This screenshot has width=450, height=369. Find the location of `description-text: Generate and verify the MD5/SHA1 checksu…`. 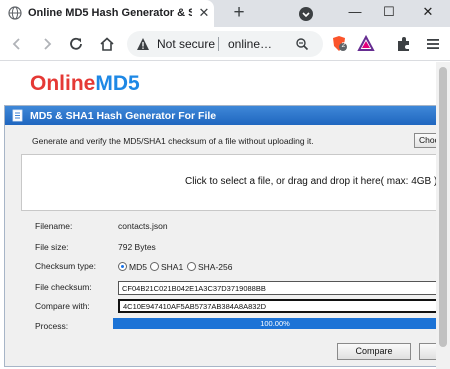

description-text: Generate and verify the MD5/SHA1 checksu… is located at coordinates (173, 141).